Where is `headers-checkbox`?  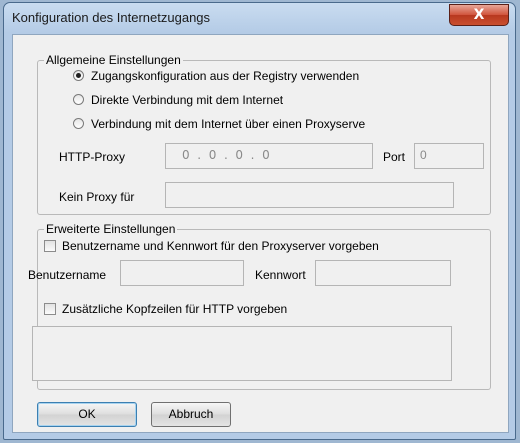 headers-checkbox is located at coordinates (50, 309).